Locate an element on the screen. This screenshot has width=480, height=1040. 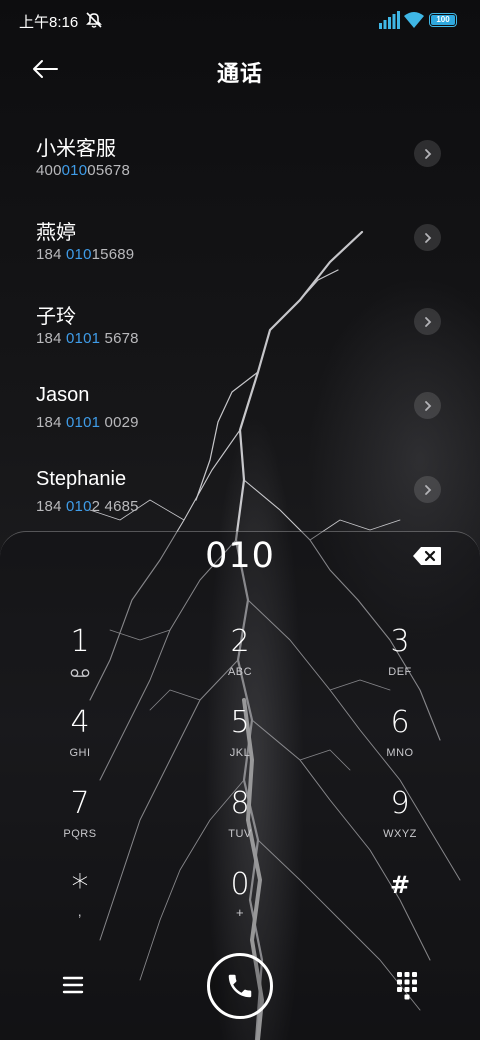
contact-number: 184 0101 5678 is located at coordinates (87, 338).